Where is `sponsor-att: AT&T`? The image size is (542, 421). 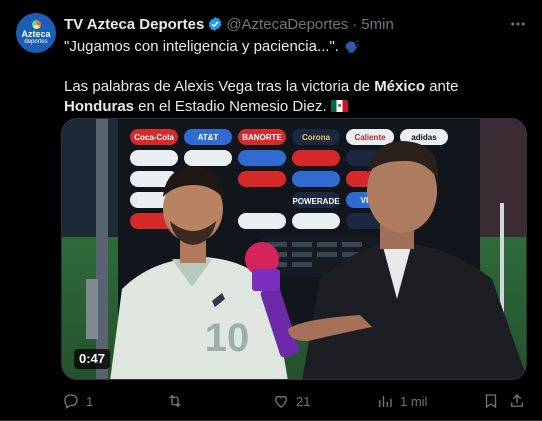 sponsor-att: AT&T is located at coordinates (208, 137).